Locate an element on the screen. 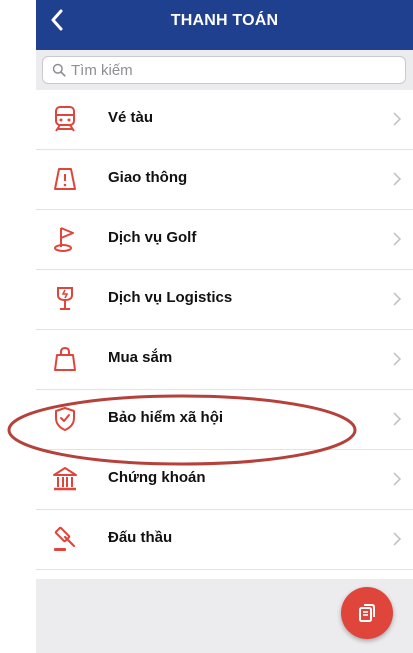  list-item-label: Dịch vụ Logistics is located at coordinates (170, 297).